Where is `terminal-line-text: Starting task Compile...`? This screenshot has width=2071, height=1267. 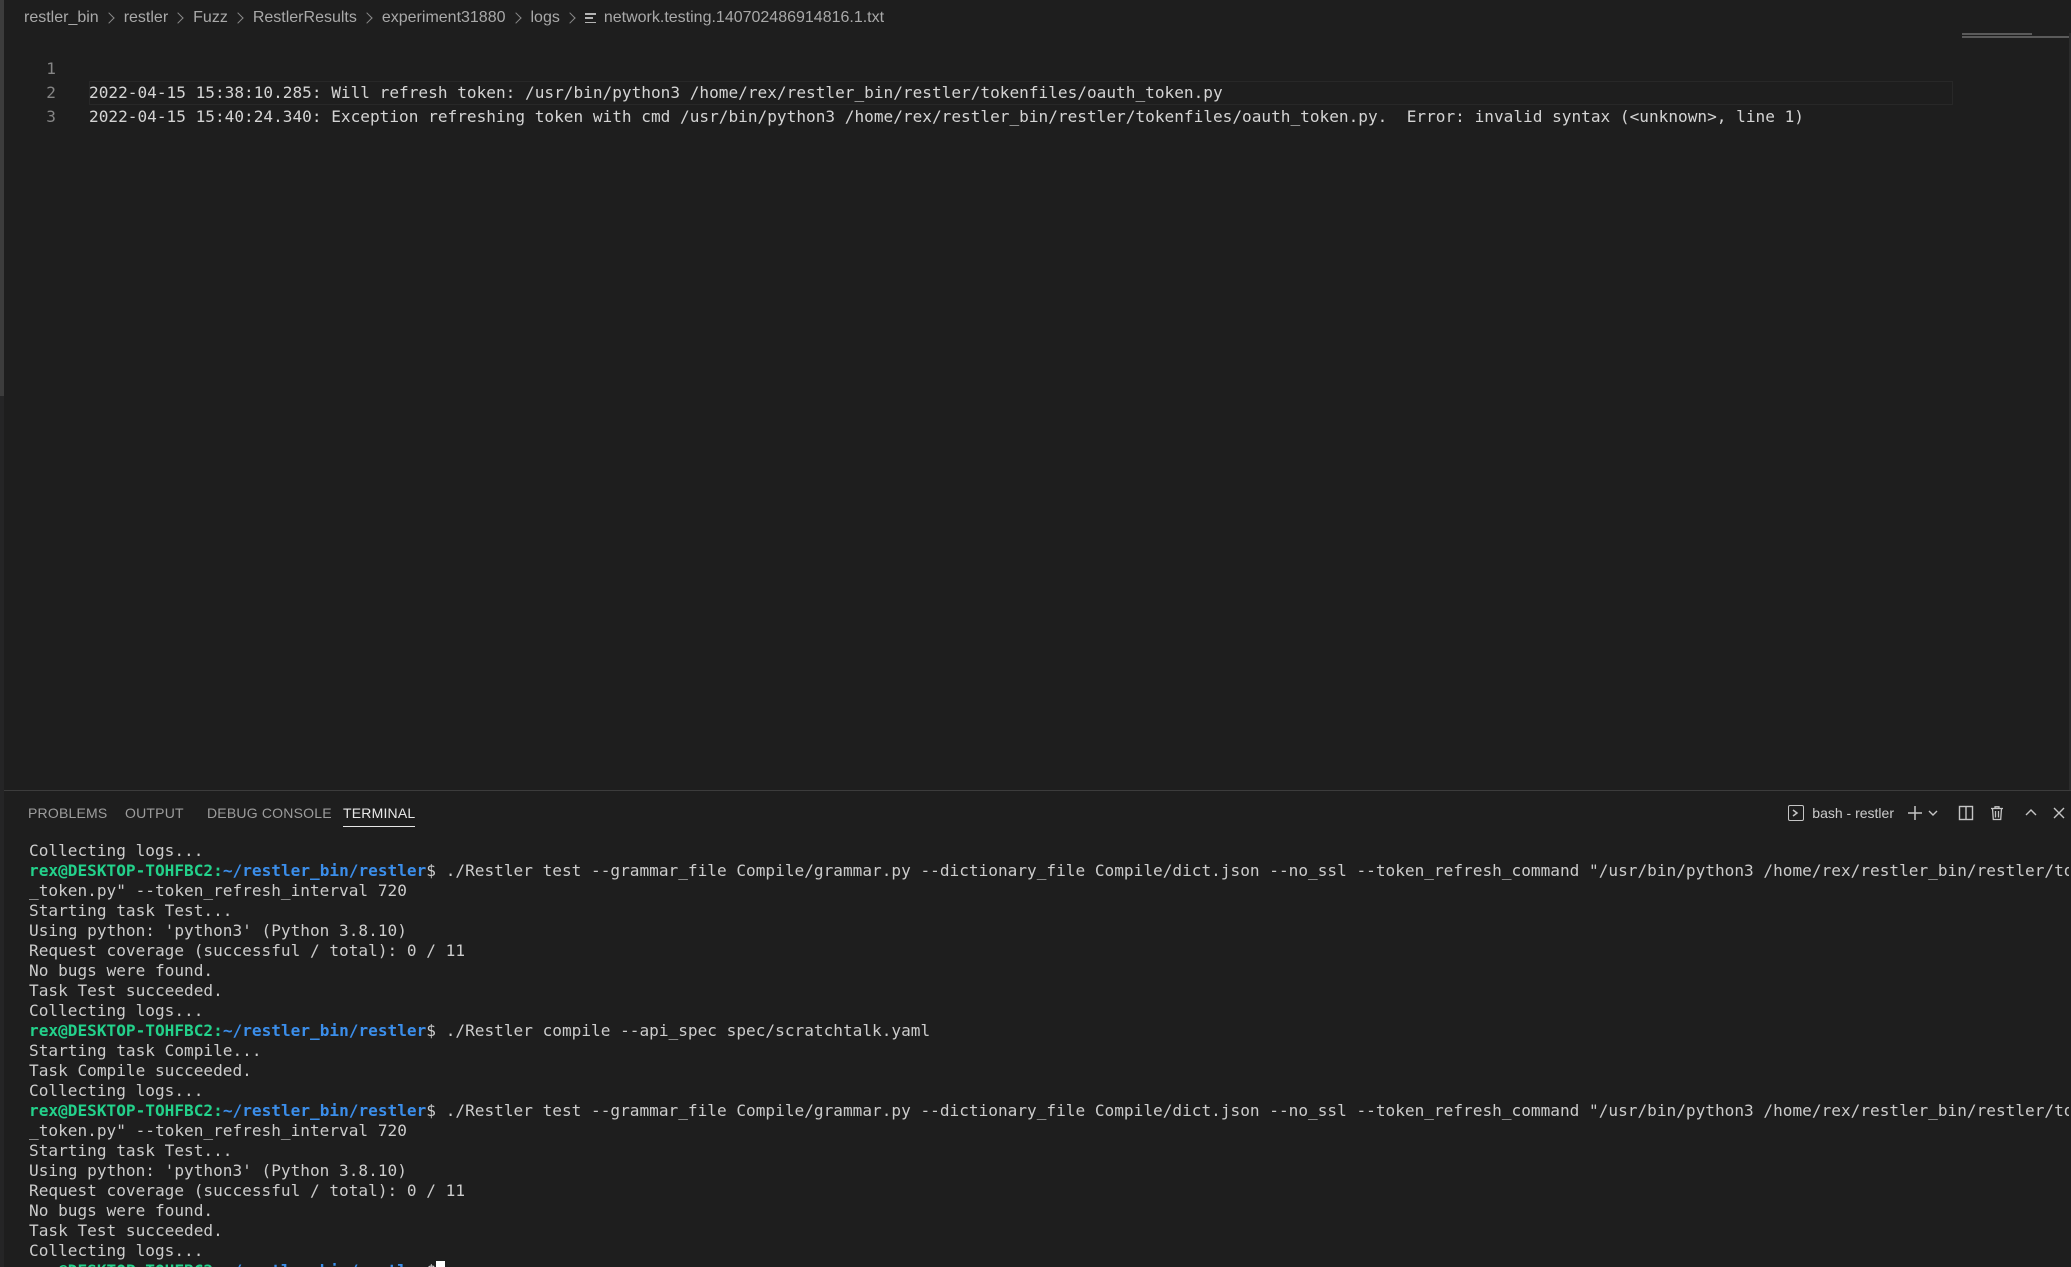
terminal-line-text: Starting task Compile... is located at coordinates (145, 1050).